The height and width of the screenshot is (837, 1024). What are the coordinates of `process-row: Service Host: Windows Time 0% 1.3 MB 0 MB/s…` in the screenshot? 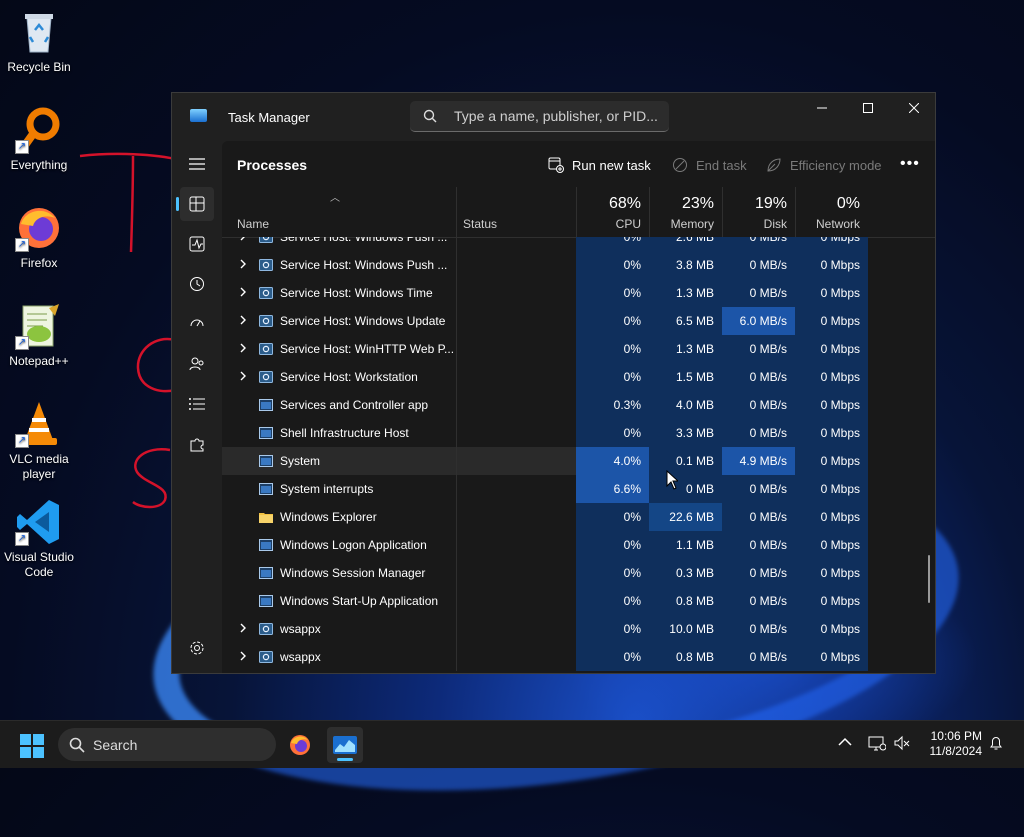 It's located at (578, 293).